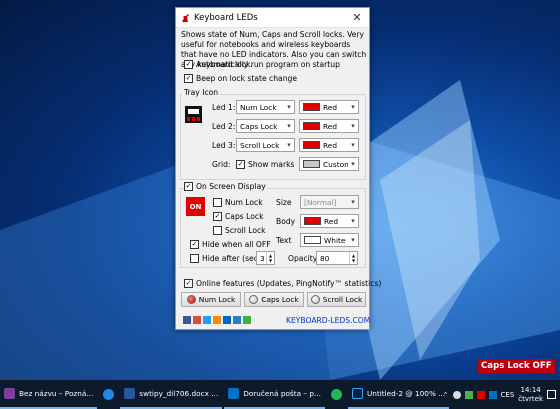 This screenshot has width=560, height=409. Describe the element at coordinates (227, 320) in the screenshot. I see `digg-icon` at that location.